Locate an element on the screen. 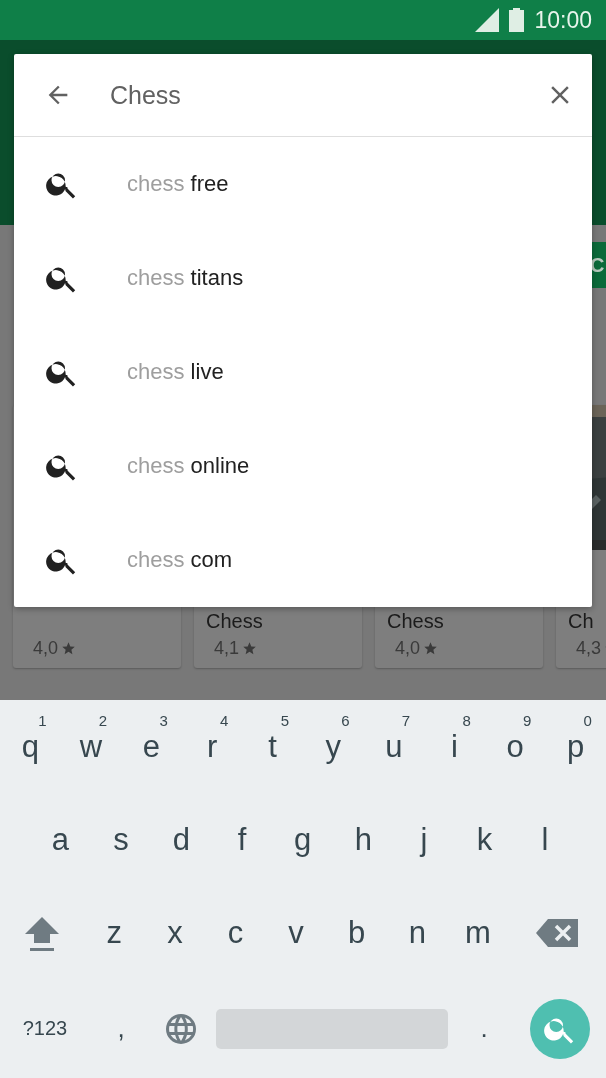 This screenshot has width=606, height=1078. key: n is located at coordinates (417, 932).